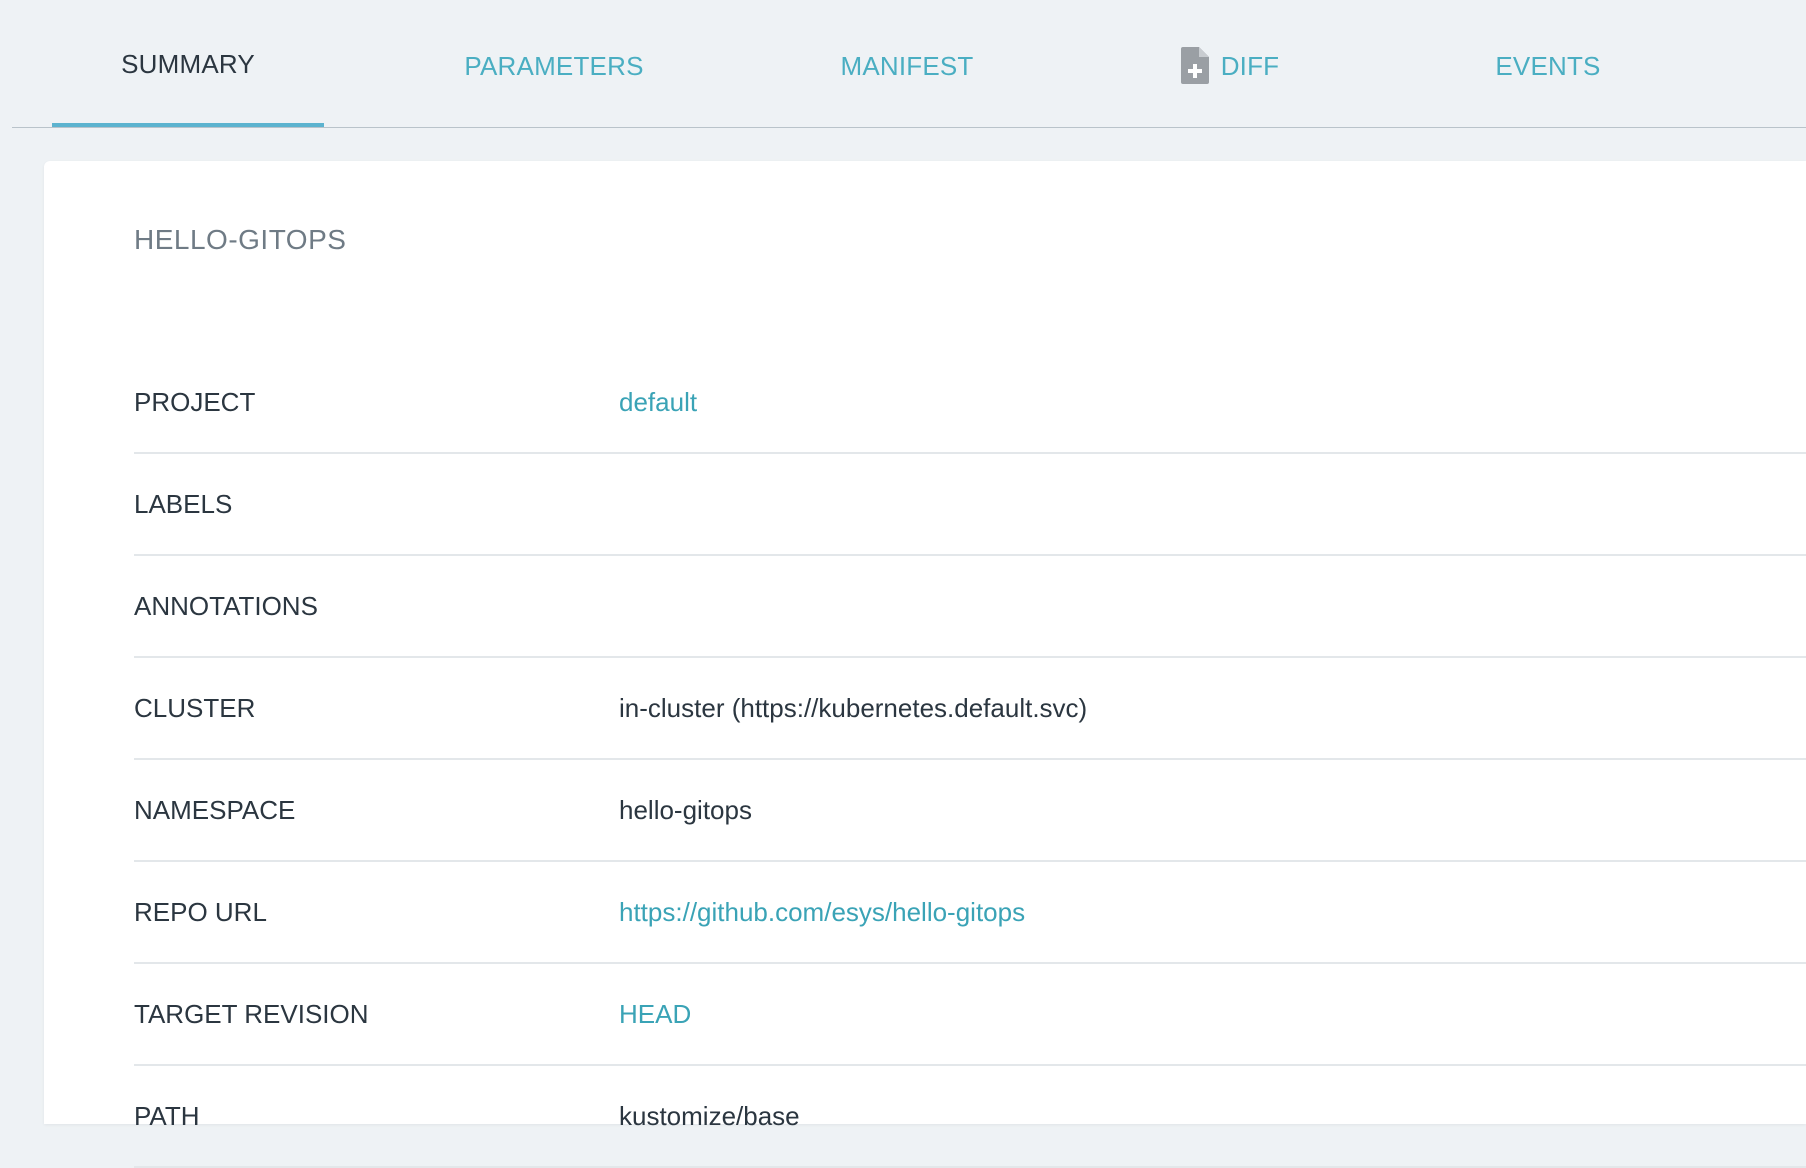 This screenshot has height=1168, width=1806. I want to click on repo-url-link: https://github.com/esys/hello-gitops, so click(822, 912).